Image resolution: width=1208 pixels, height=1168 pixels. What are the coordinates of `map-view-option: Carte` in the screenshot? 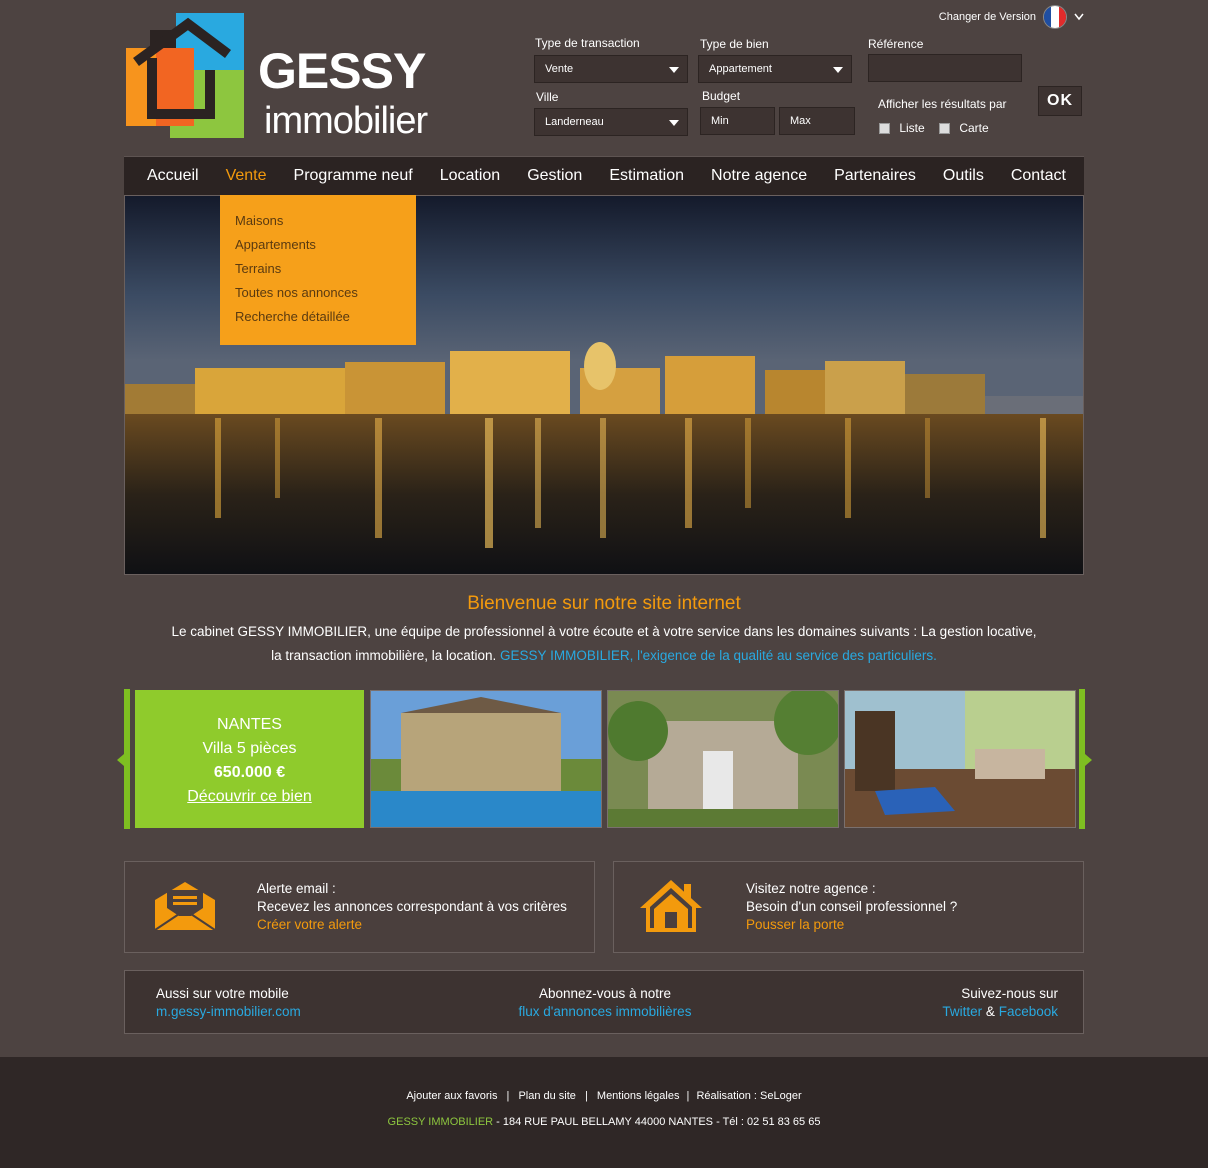 It's located at (964, 128).